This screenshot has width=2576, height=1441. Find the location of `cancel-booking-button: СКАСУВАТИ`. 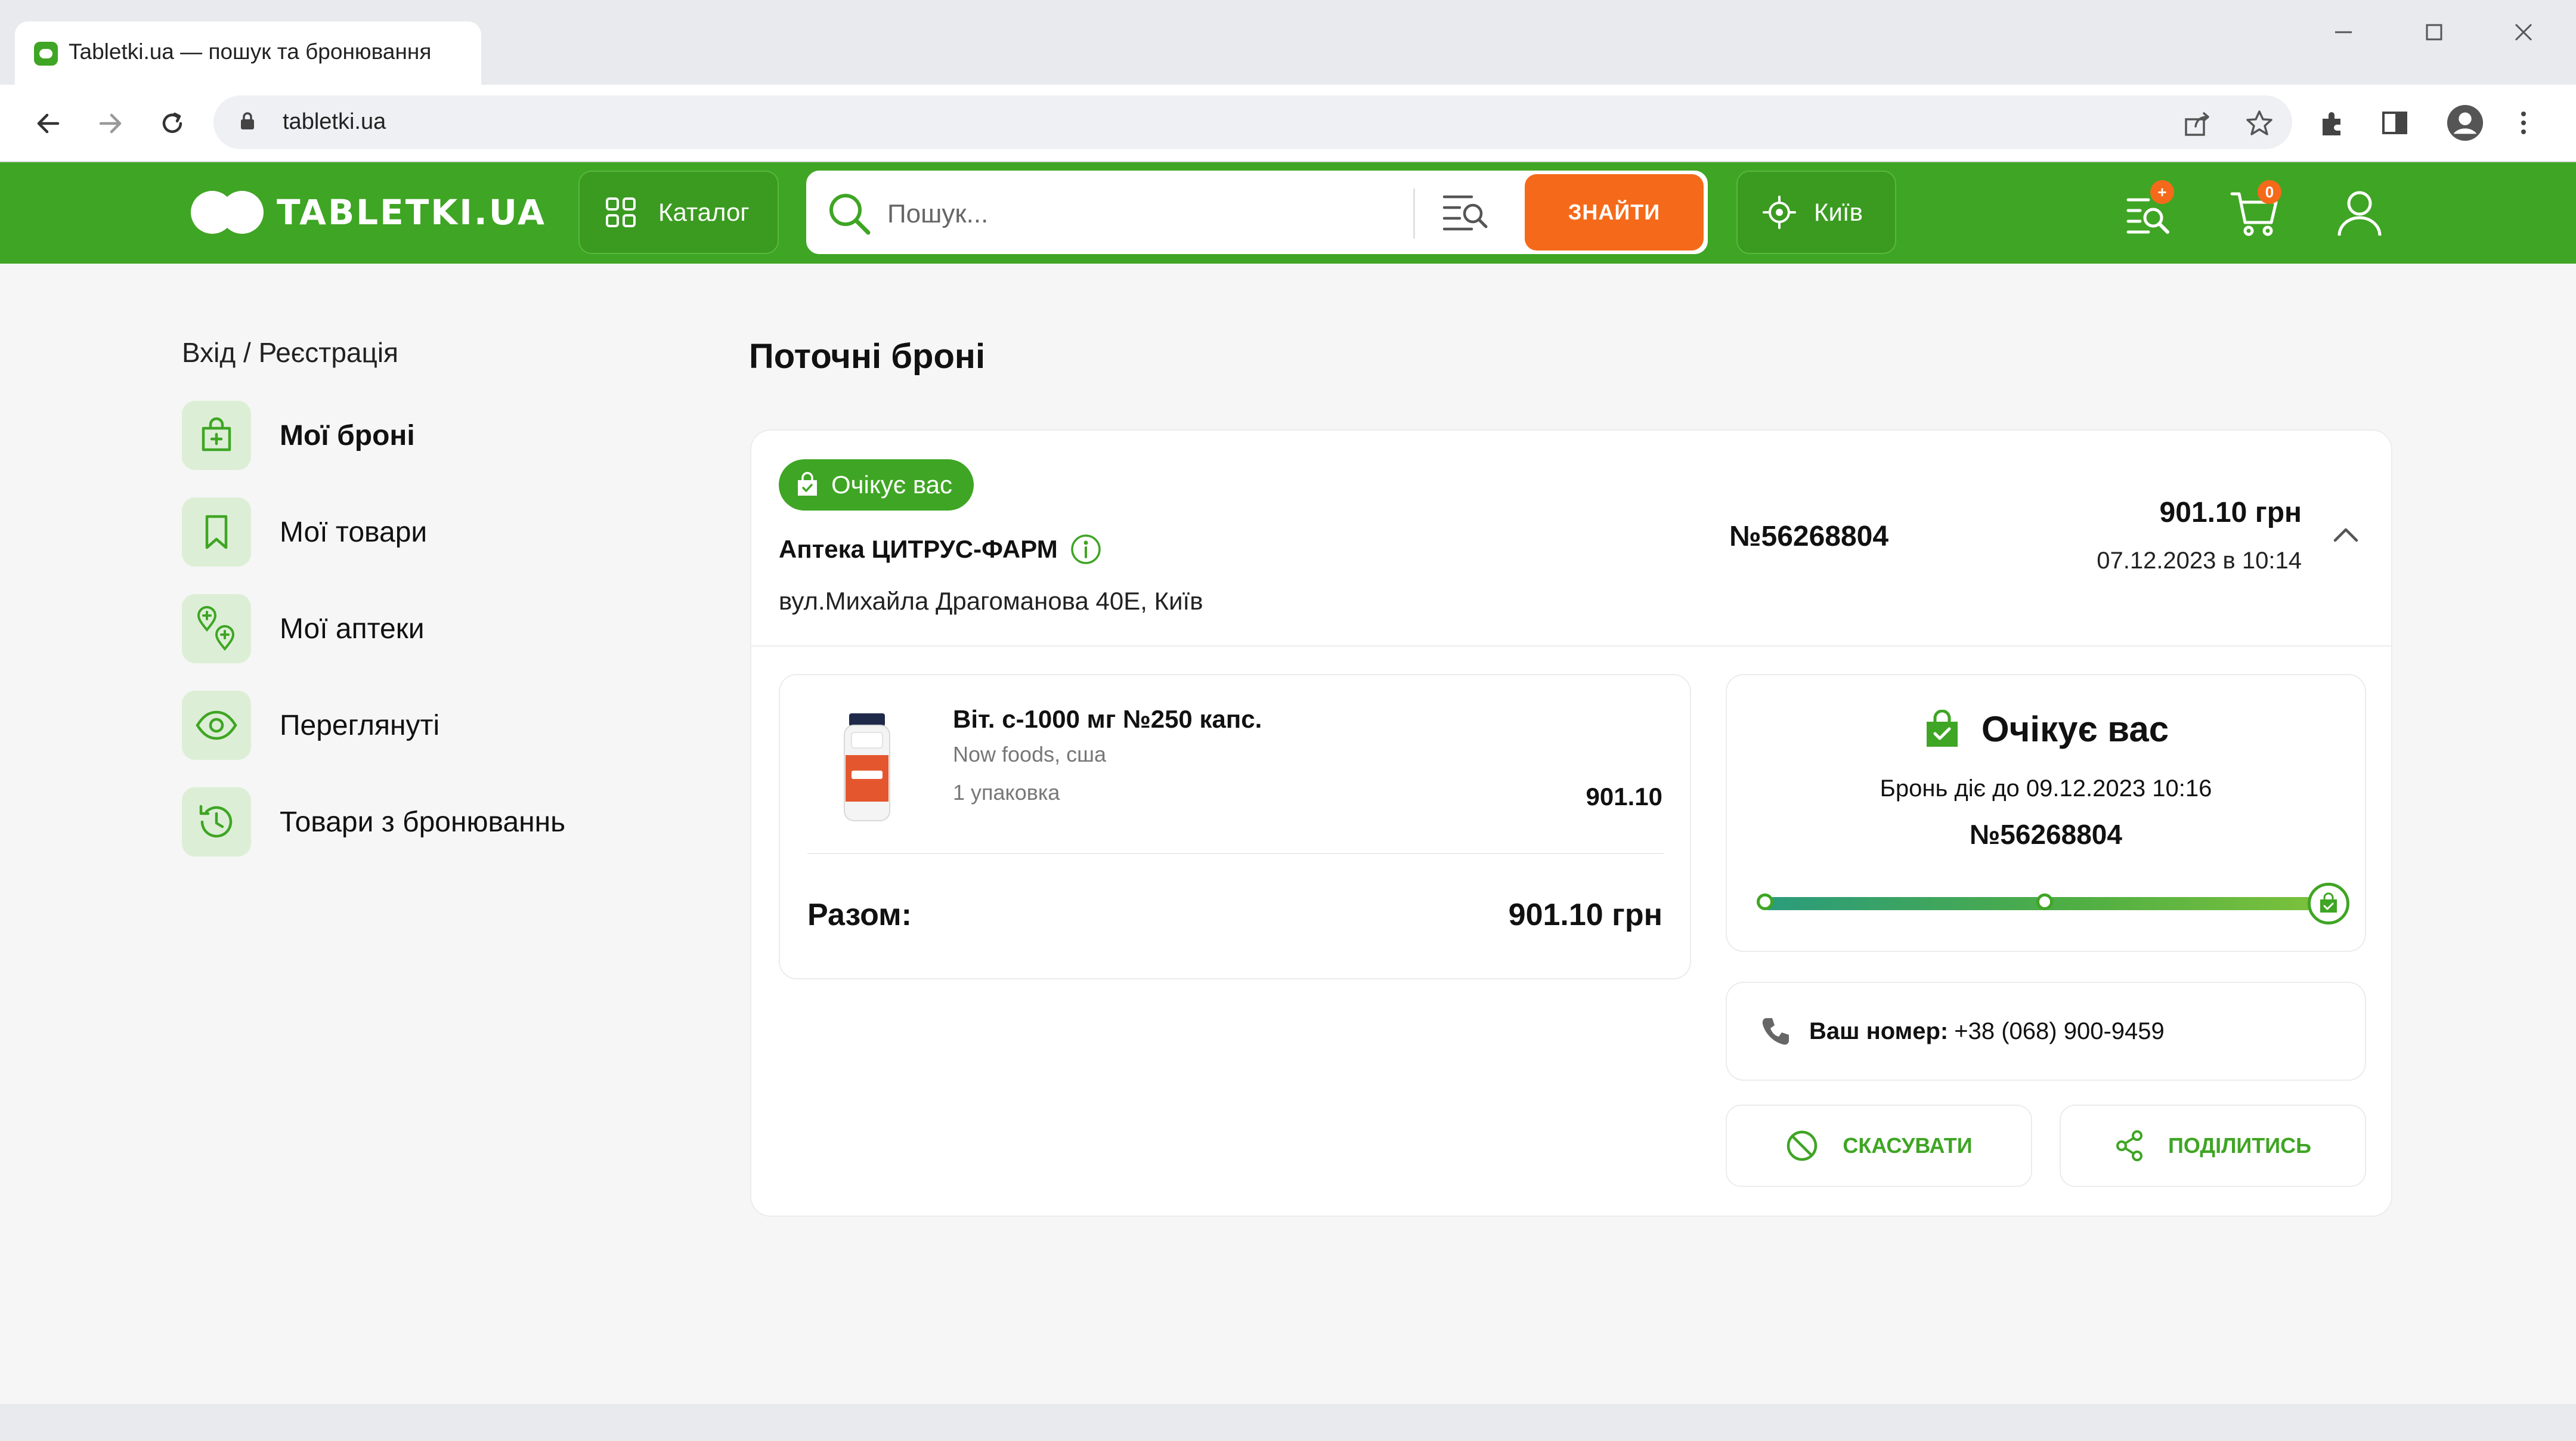

cancel-booking-button: СКАСУВАТИ is located at coordinates (1879, 1146).